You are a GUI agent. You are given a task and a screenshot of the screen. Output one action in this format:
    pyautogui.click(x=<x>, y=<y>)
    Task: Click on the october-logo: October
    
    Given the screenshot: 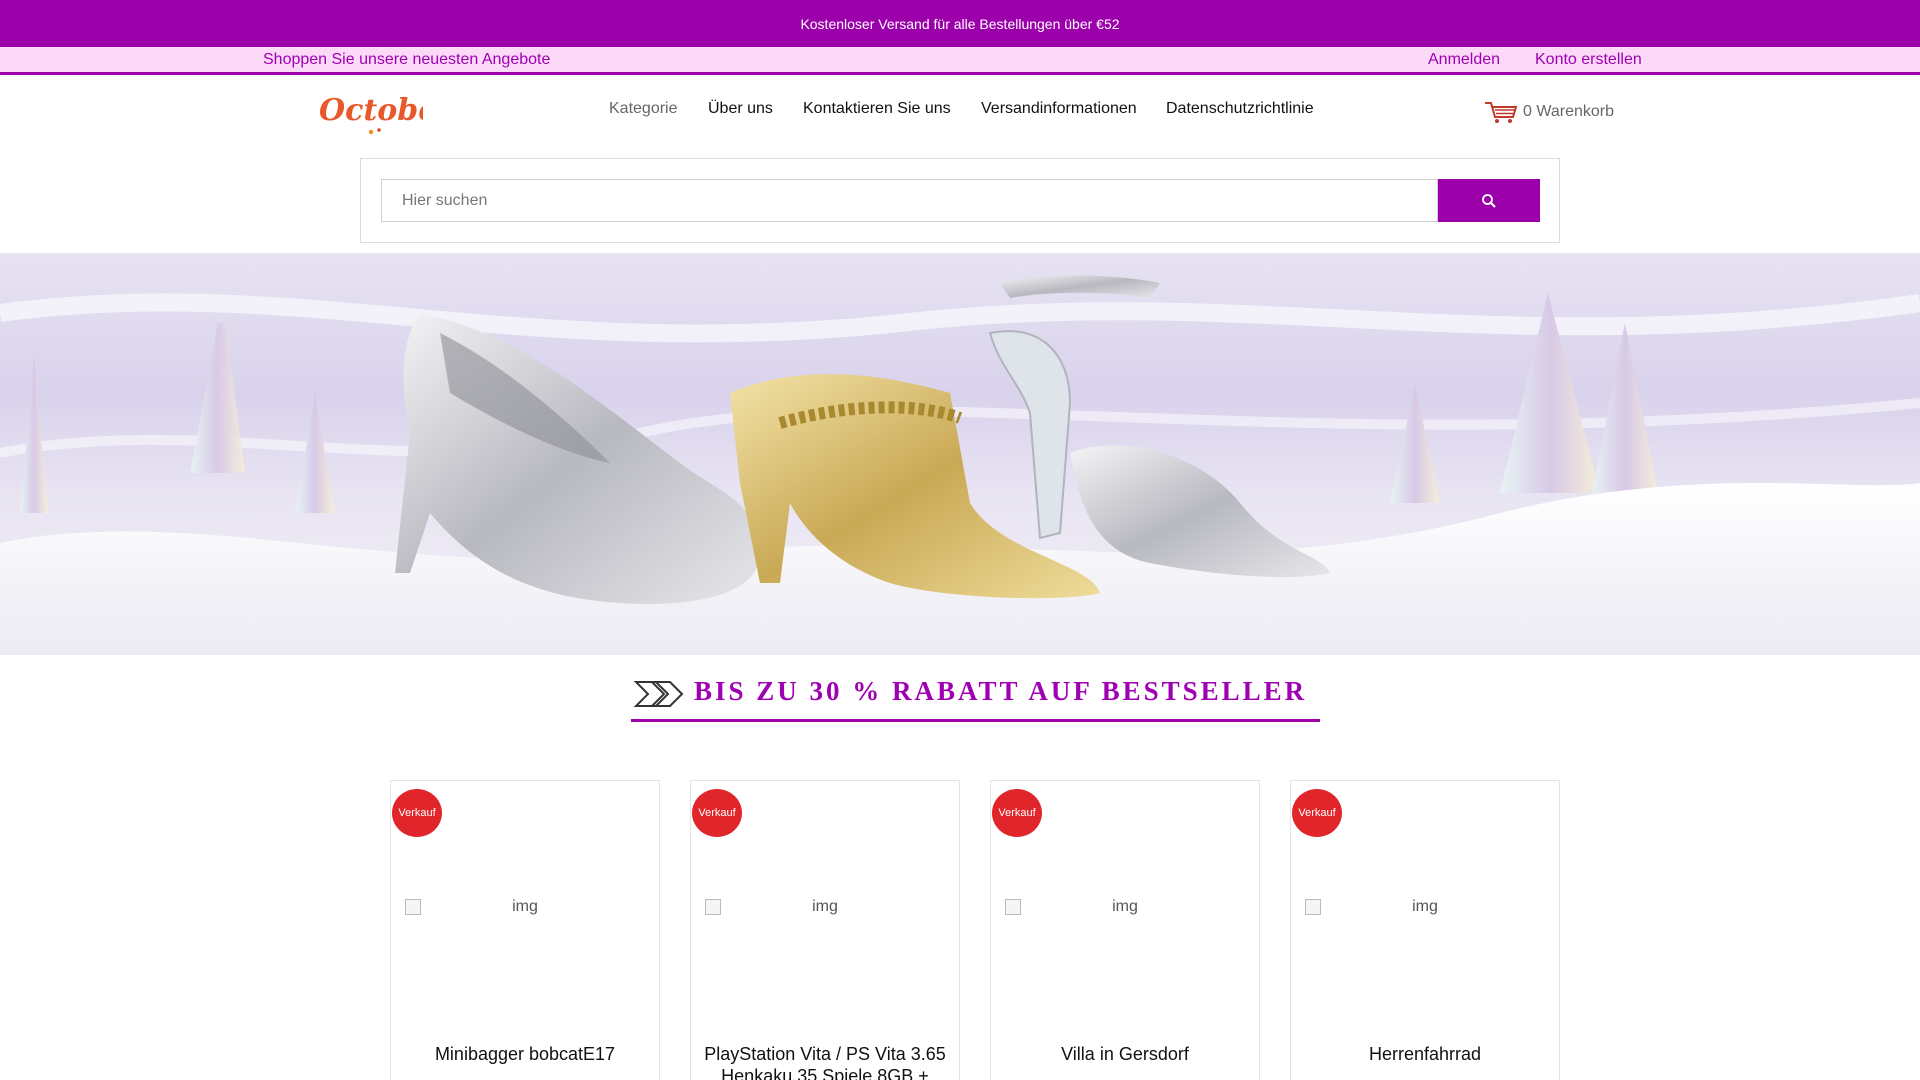 What is the action you would take?
    pyautogui.click(x=370, y=112)
    